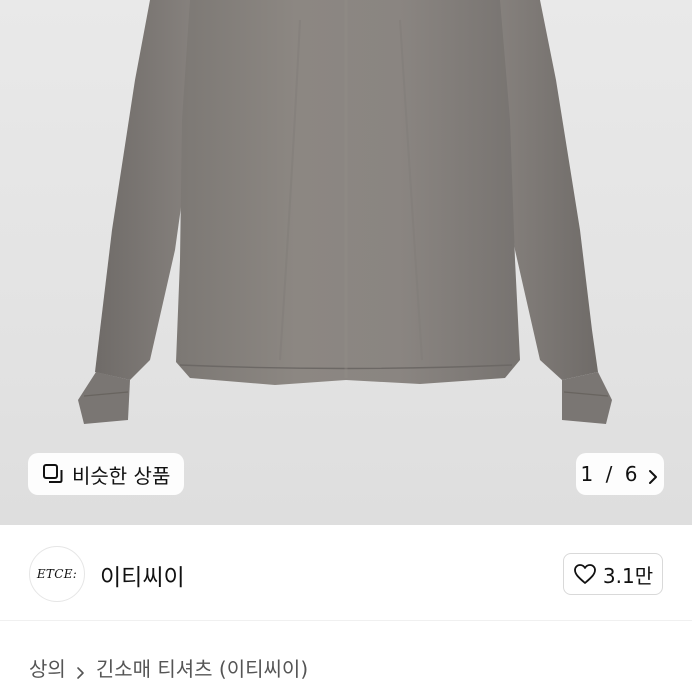 This screenshot has width=692, height=692. I want to click on similar-products-label: 비슷한 상품, so click(121, 475).